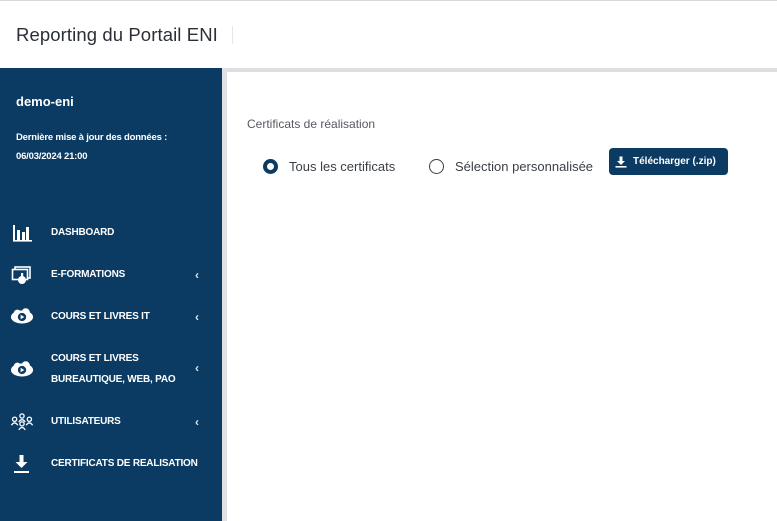 The height and width of the screenshot is (521, 777). I want to click on last-update-label: Dernière mise à jour des données :, so click(92, 137).